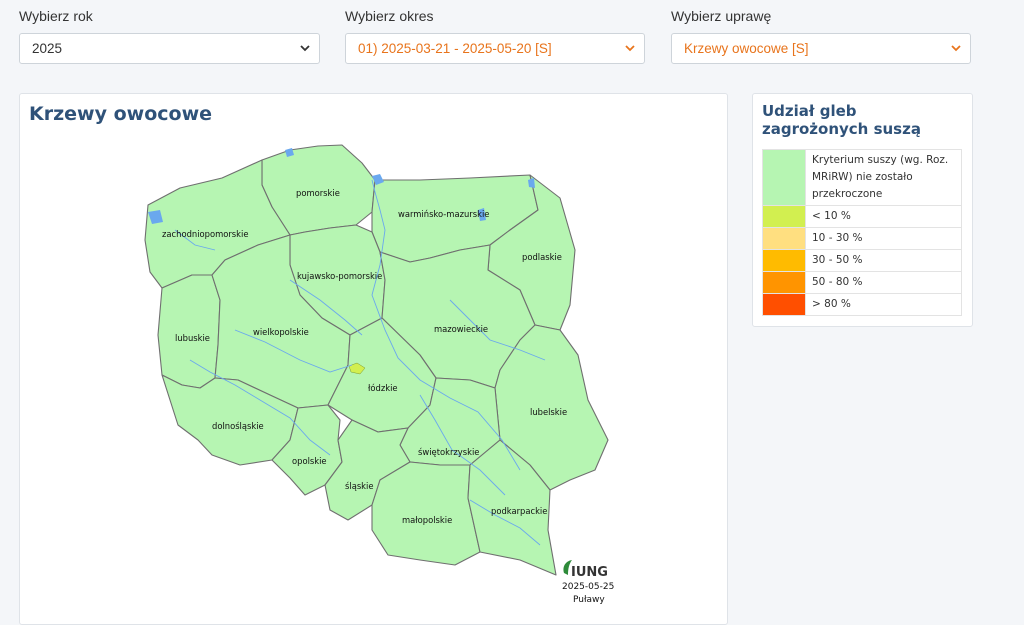 Image resolution: width=1024 pixels, height=625 pixels. What do you see at coordinates (205, 234) in the screenshot?
I see `region-label-zachodniopomorskie: zachodniopomorskie` at bounding box center [205, 234].